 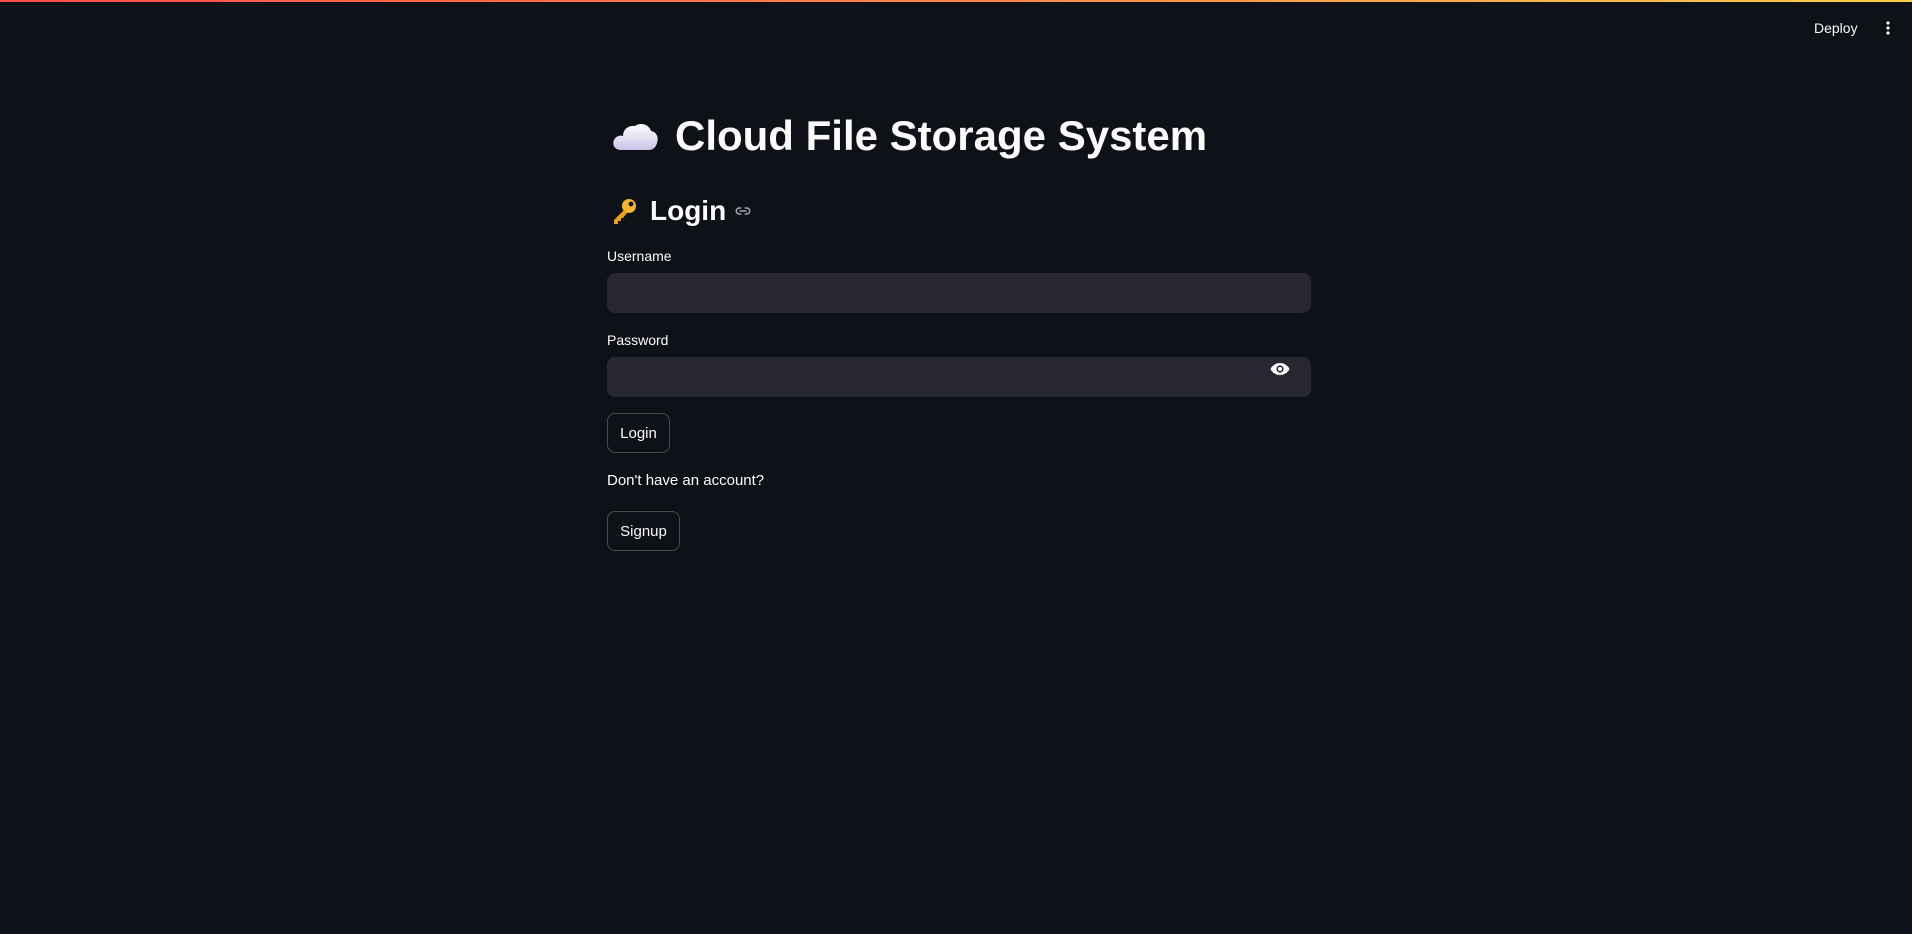 I want to click on signup-prompt: Don't have an account?, so click(x=686, y=480).